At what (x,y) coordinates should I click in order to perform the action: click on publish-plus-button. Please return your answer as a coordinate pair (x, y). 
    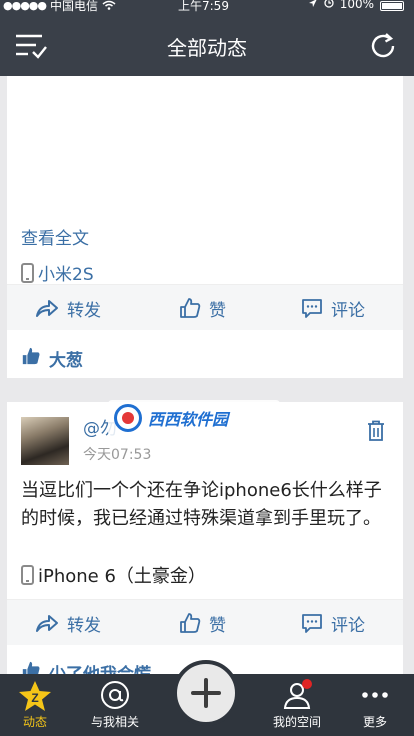
    Looking at the image, I should click on (206, 693).